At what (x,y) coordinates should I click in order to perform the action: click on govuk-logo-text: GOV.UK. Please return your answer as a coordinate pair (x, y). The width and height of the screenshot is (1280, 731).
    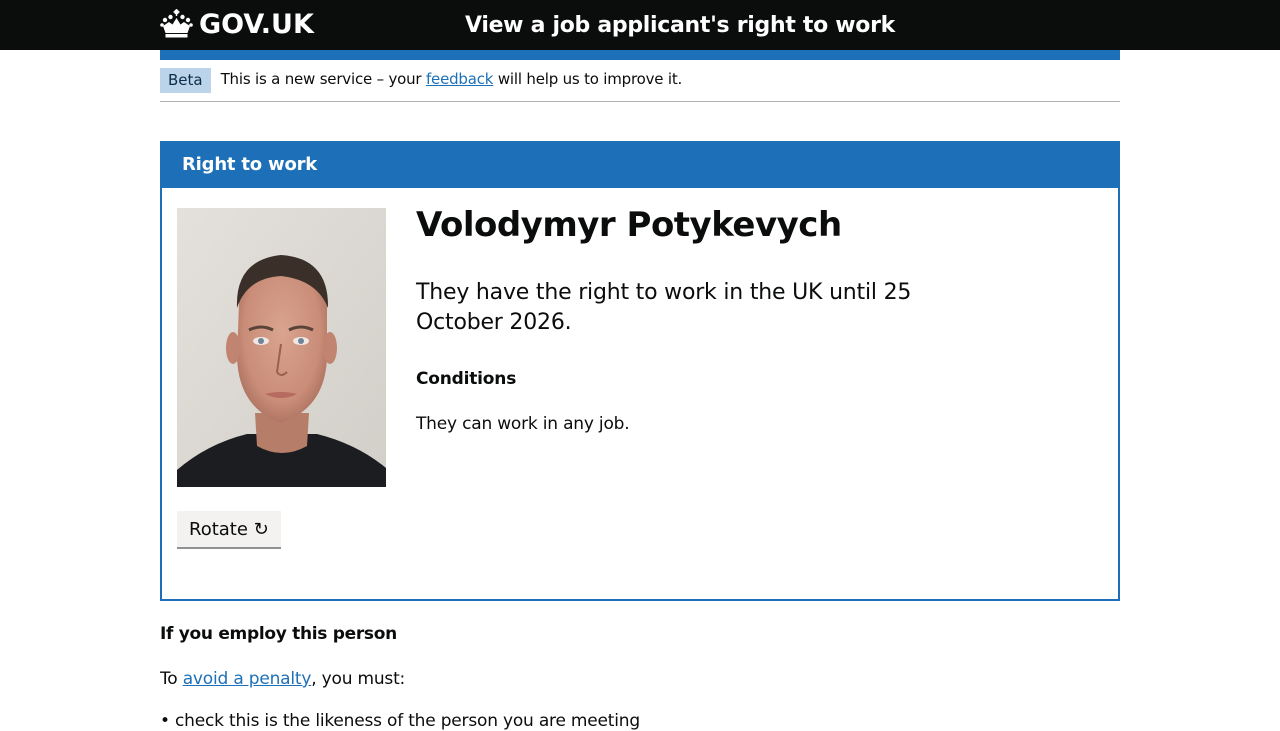
    Looking at the image, I should click on (256, 24).